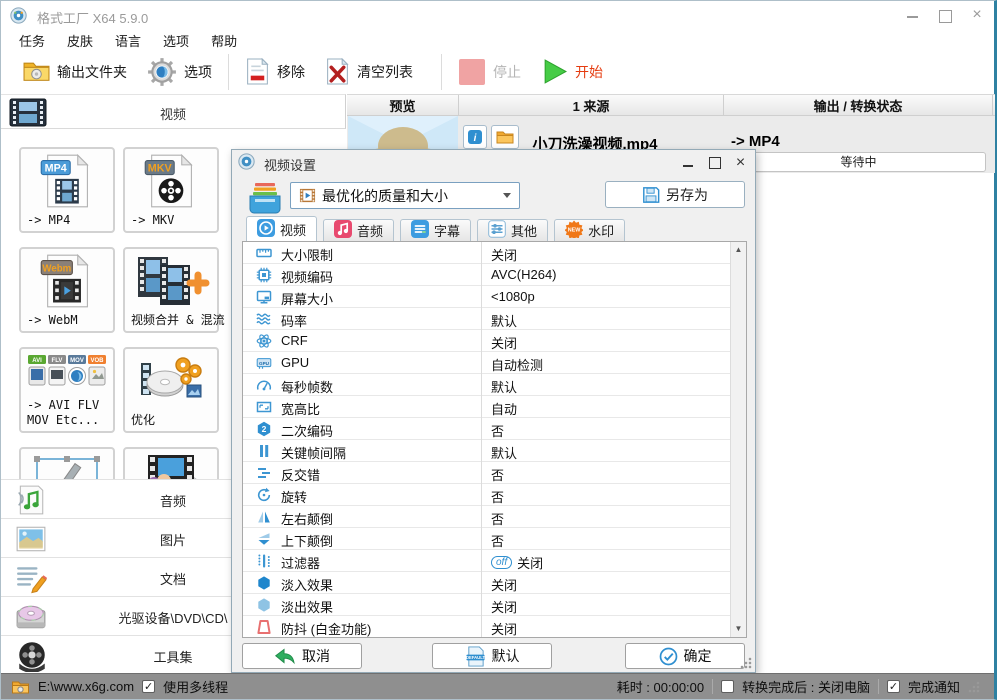  I want to click on tab-label: 水印, so click(601, 231).